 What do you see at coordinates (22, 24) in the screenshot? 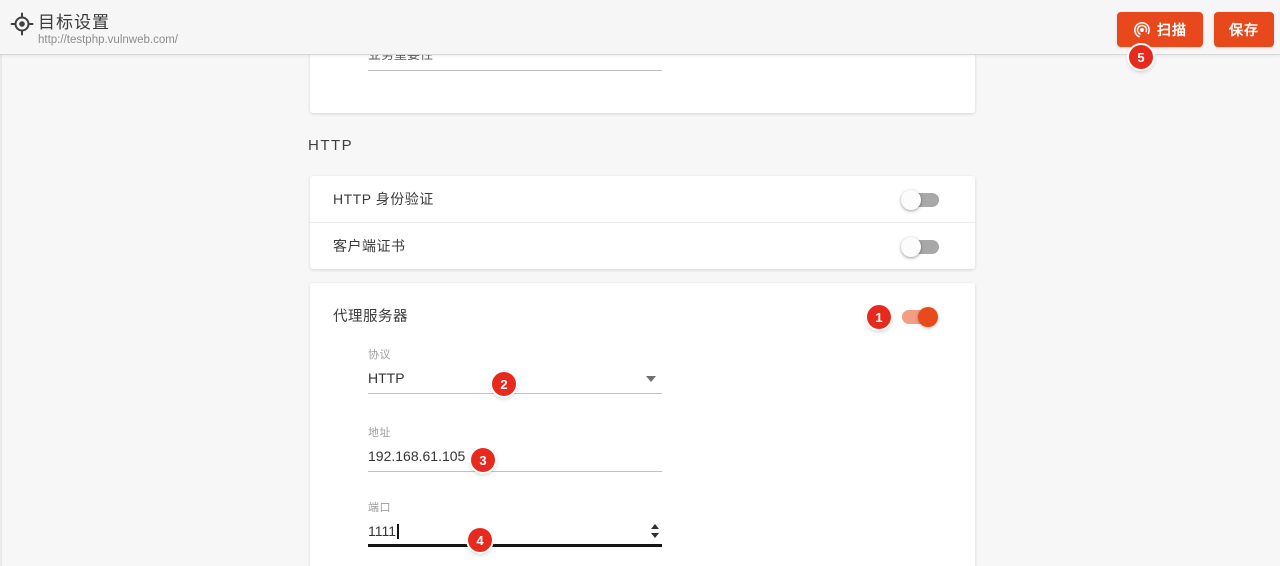
I see `target-icon` at bounding box center [22, 24].